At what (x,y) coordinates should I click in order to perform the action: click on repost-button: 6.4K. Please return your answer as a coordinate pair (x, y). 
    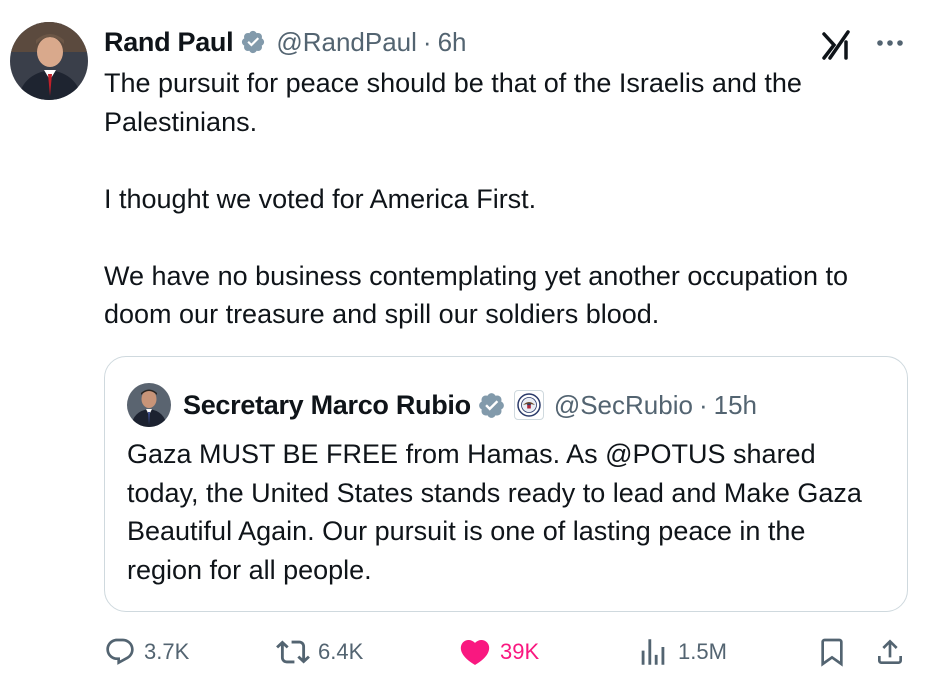
    Looking at the image, I should click on (319, 652).